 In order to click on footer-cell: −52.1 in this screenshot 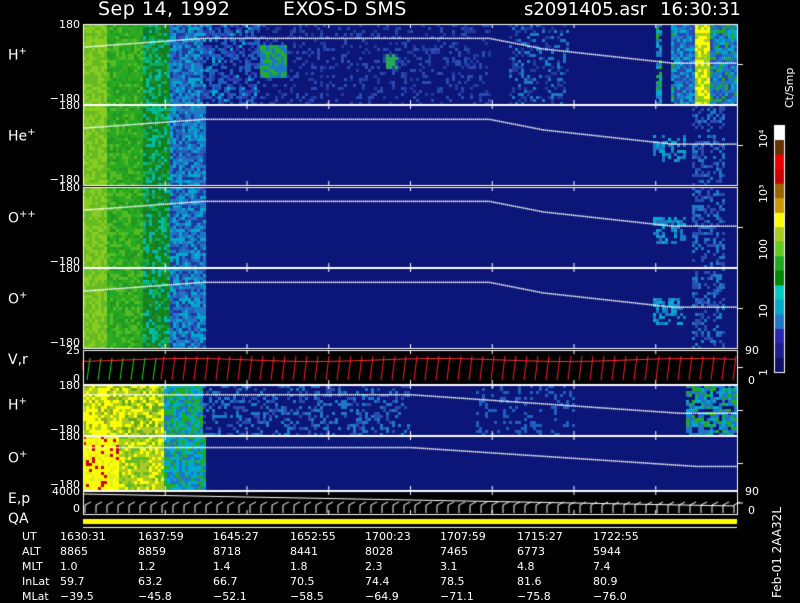, I will do `click(230, 596)`.